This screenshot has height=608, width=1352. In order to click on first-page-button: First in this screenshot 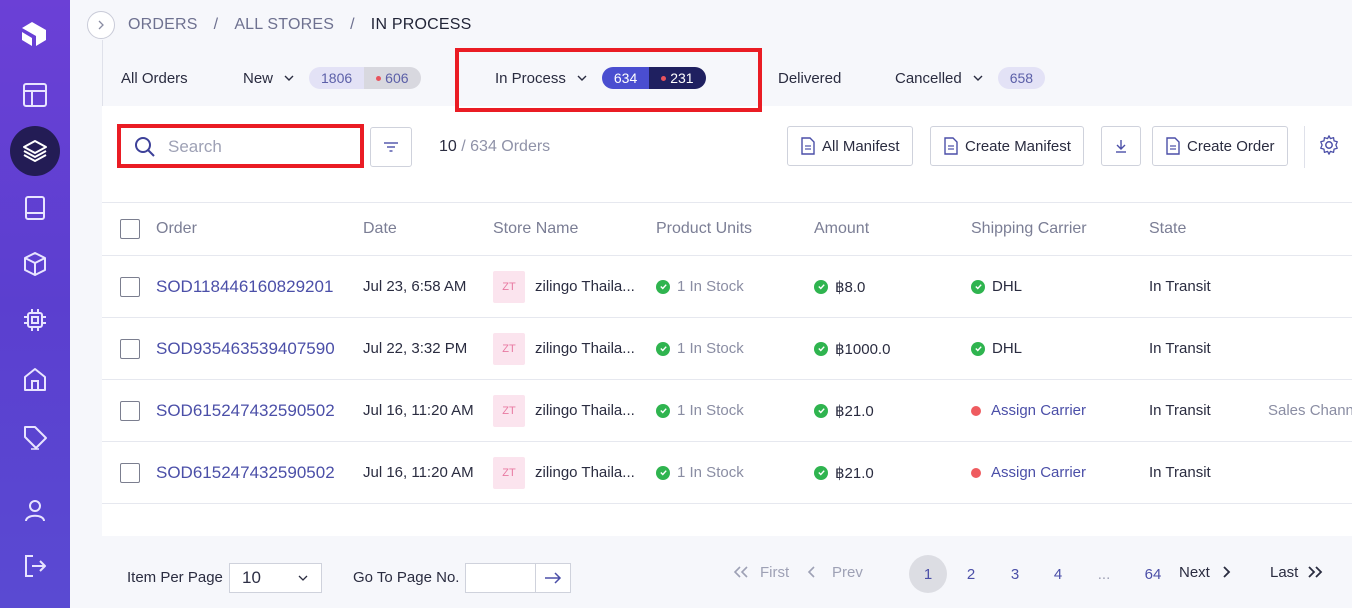, I will do `click(760, 572)`.